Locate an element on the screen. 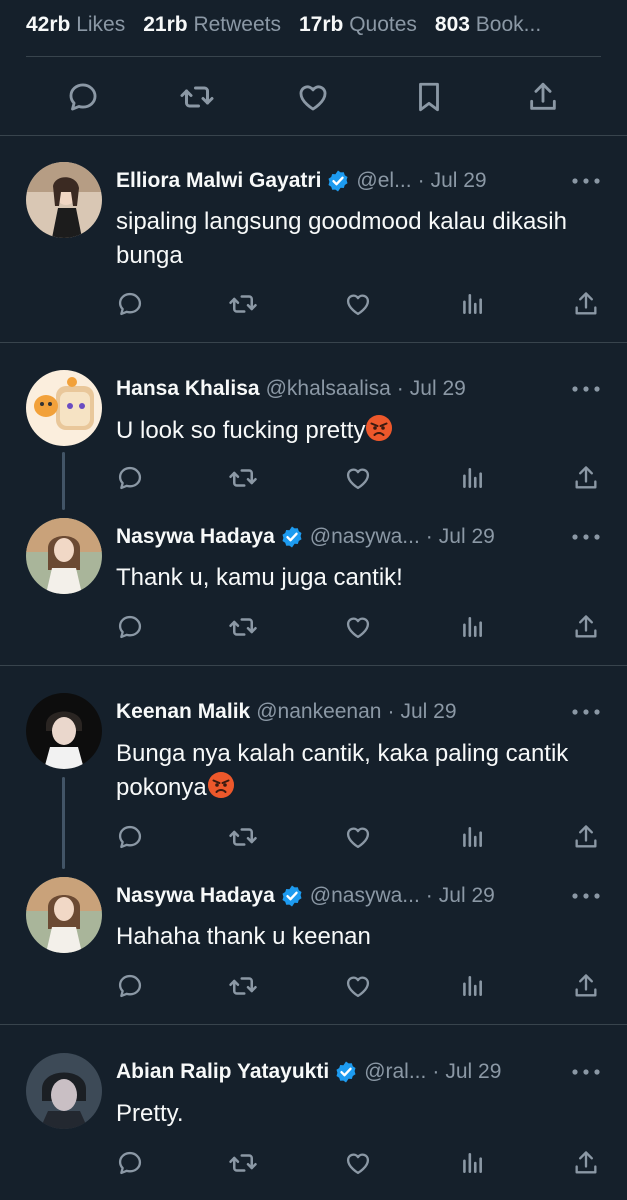 Image resolution: width=627 pixels, height=1200 pixels. bookmark-button is located at coordinates (429, 97).